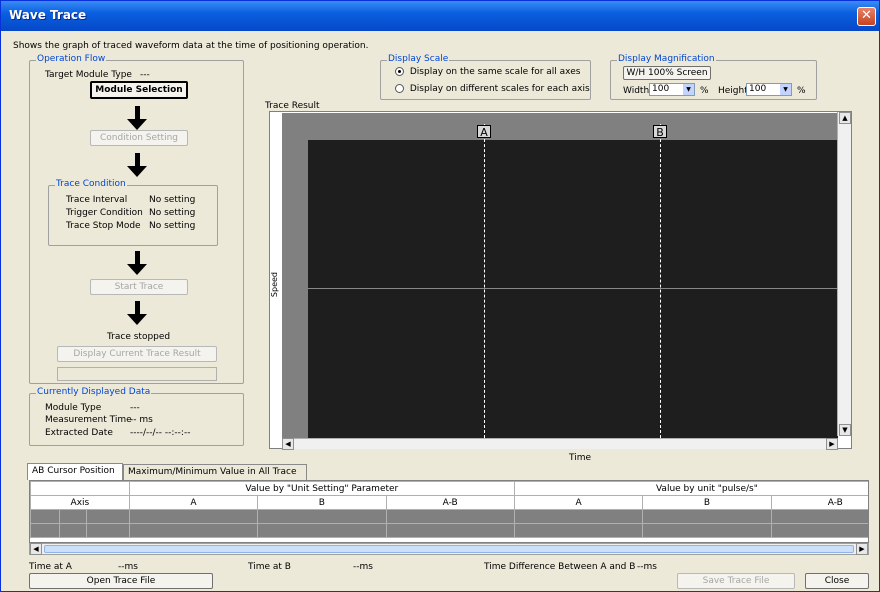 Image resolution: width=880 pixels, height=592 pixels. What do you see at coordinates (50, 567) in the screenshot?
I see `time-at-a-label: Time at A` at bounding box center [50, 567].